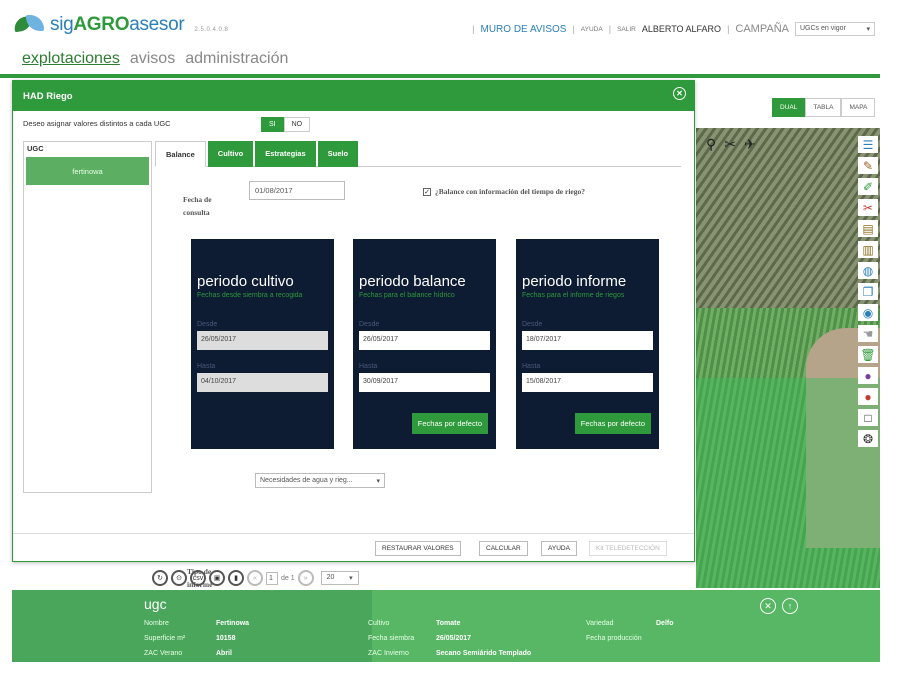  What do you see at coordinates (226, 638) in the screenshot?
I see `info-superficie-value: 10158` at bounding box center [226, 638].